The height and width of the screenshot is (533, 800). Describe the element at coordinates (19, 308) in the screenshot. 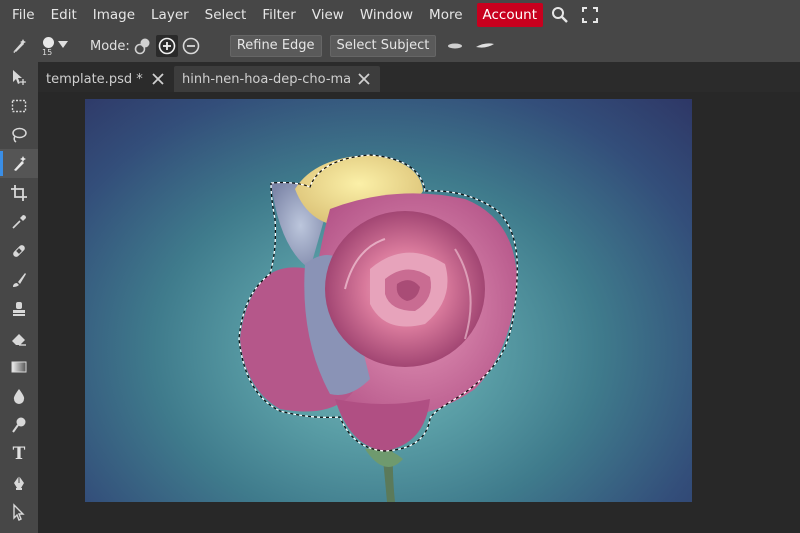

I see `clone-stamp-tool-icon` at that location.